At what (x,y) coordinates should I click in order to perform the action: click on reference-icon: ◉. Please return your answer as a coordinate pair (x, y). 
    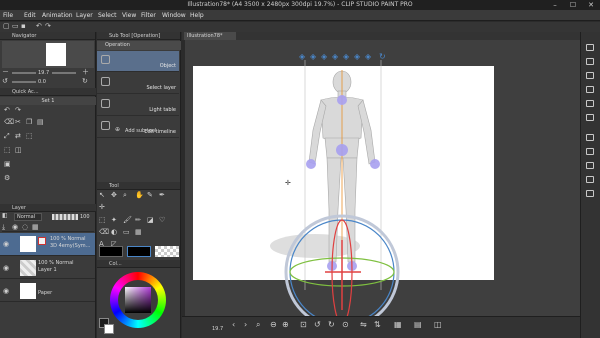
    Looking at the image, I should click on (15, 227).